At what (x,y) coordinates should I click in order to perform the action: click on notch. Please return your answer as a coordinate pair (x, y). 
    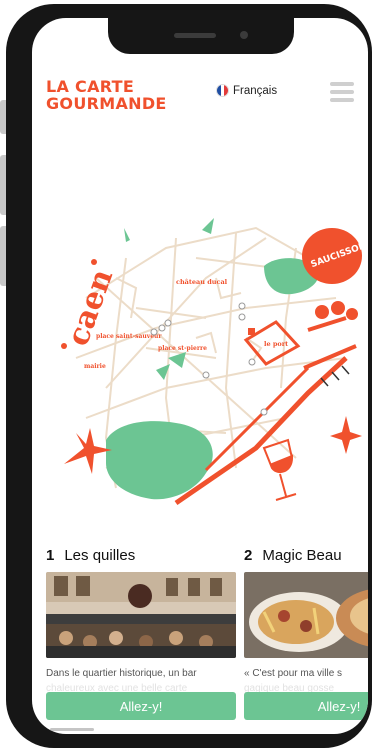
    Looking at the image, I should click on (201, 36).